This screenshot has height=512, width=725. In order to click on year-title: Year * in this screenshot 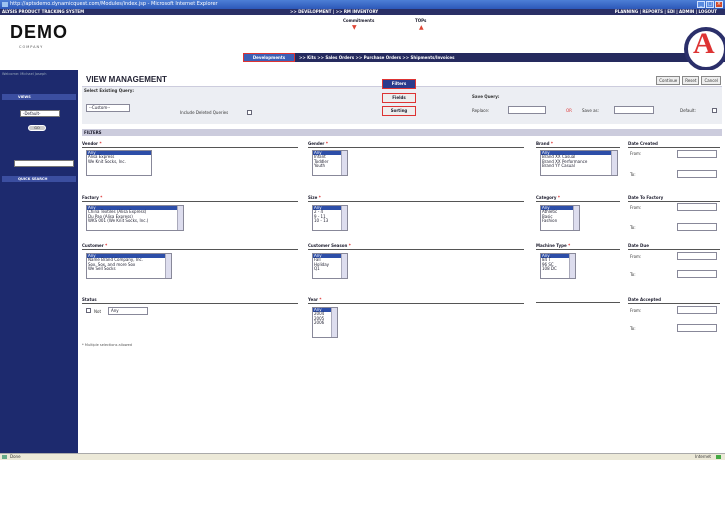, I will do `click(416, 300)`.